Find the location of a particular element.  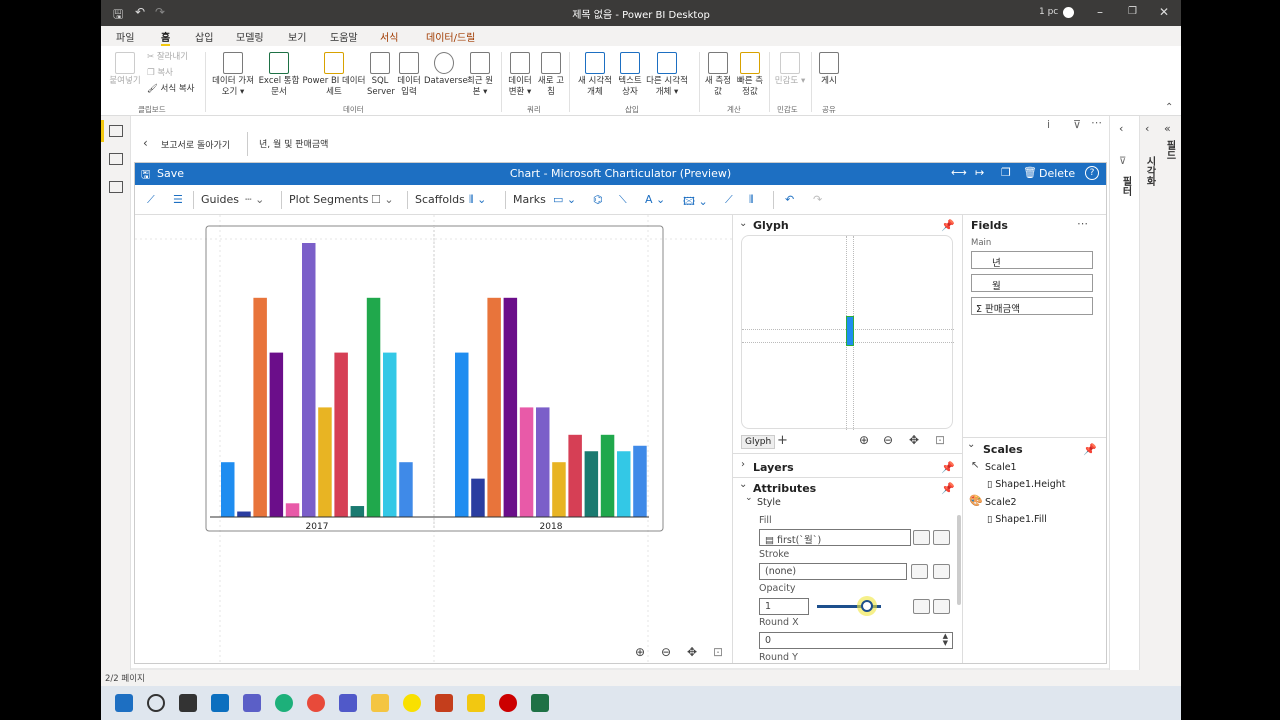

trash-icon: 🗑 is located at coordinates (1030, 172).